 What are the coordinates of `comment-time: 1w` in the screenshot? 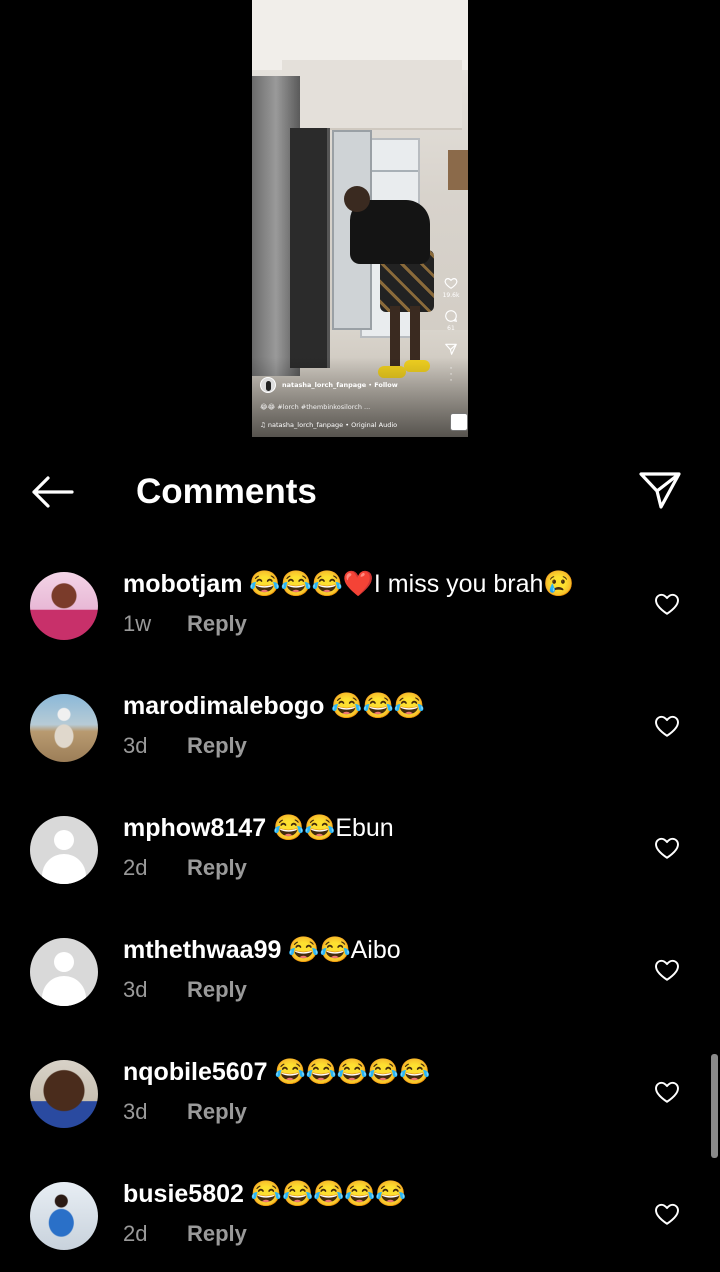 It's located at (137, 623).